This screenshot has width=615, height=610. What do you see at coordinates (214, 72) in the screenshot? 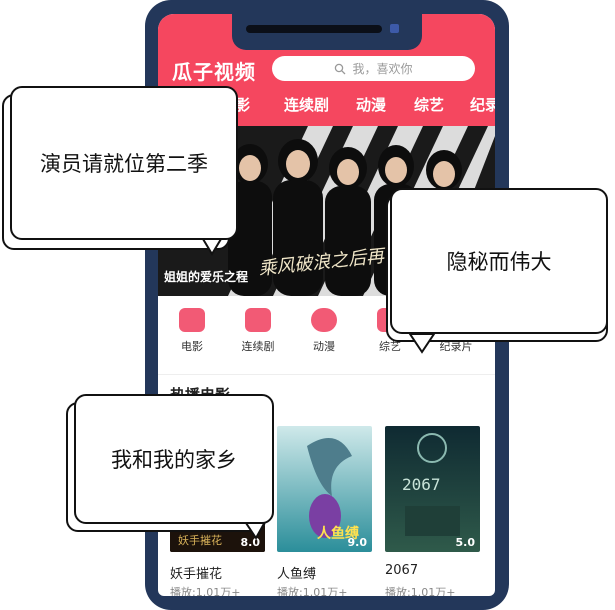
I see `app-title: 瓜子视频` at bounding box center [214, 72].